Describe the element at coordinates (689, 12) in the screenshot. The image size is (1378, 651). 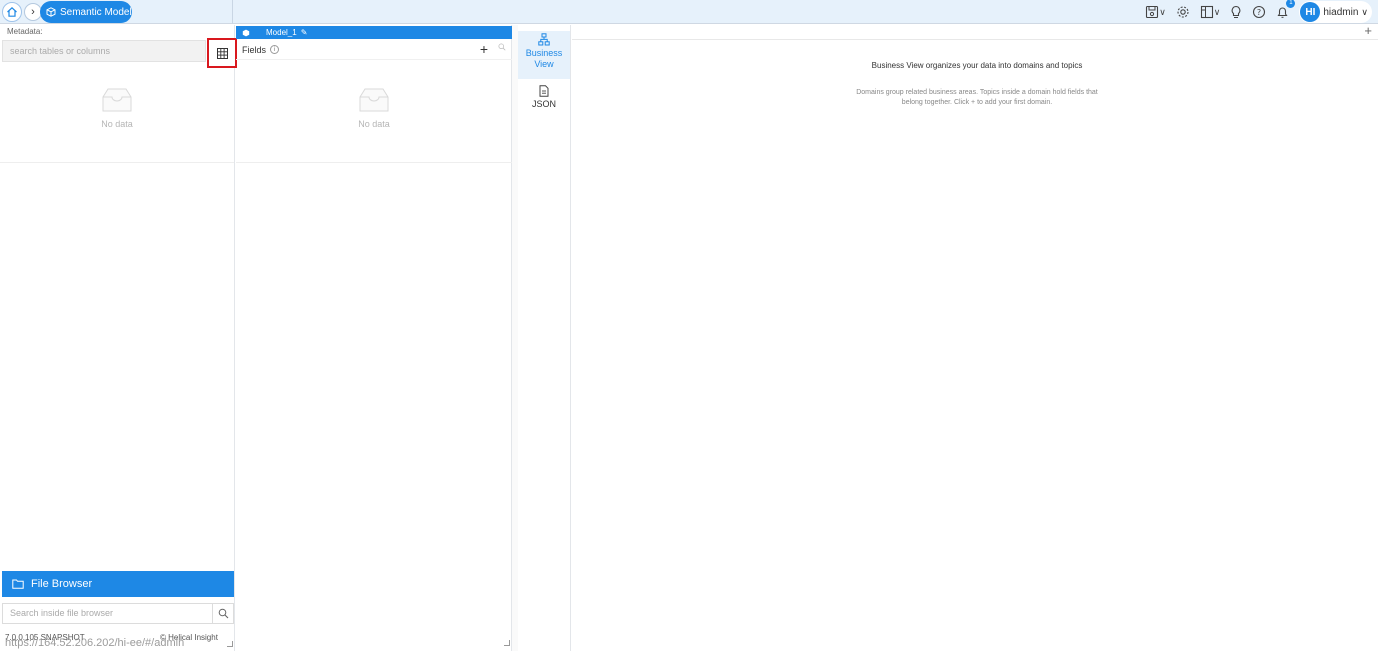
I see `top-bar: › Semantic Model ∨ ∨ ? 1 HI hiadmin ∨` at that location.